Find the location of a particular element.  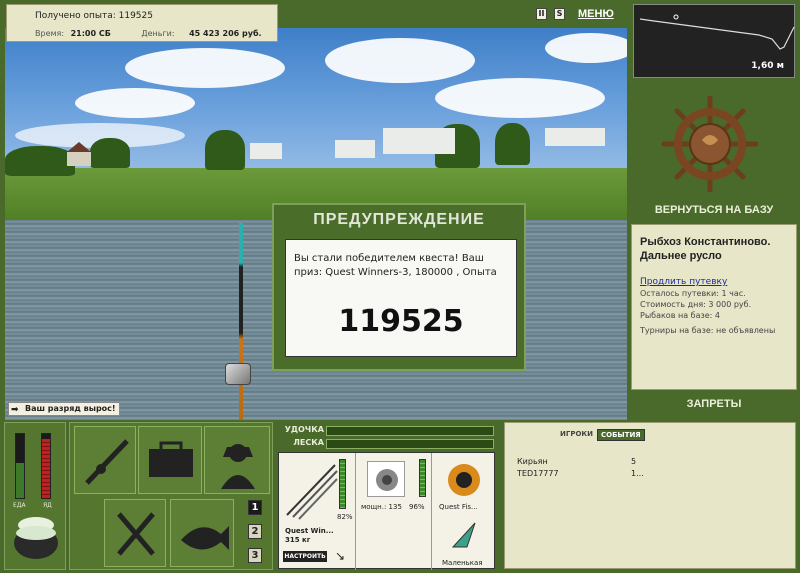

base-title: Рыбхоз Константиново. Дальнее русло is located at coordinates (705, 249).